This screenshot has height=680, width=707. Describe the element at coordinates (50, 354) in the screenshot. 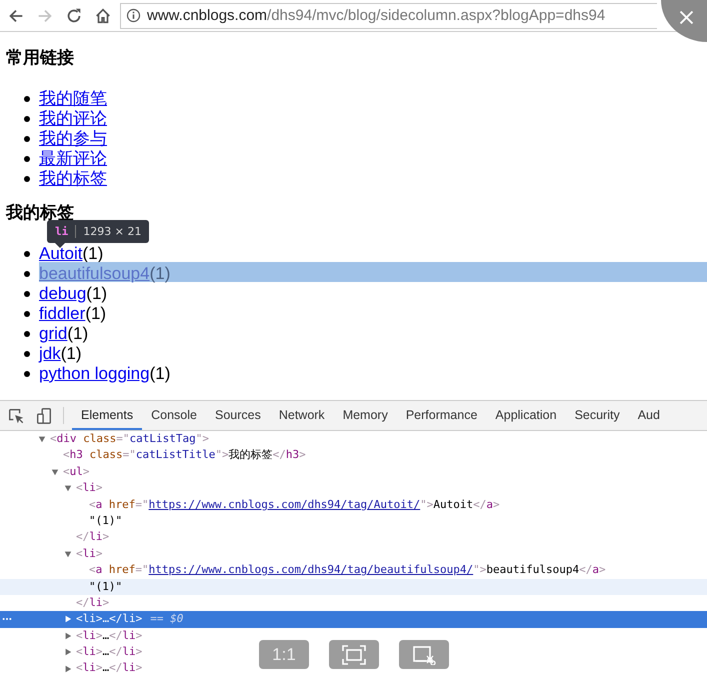

I see `link: jdk` at that location.